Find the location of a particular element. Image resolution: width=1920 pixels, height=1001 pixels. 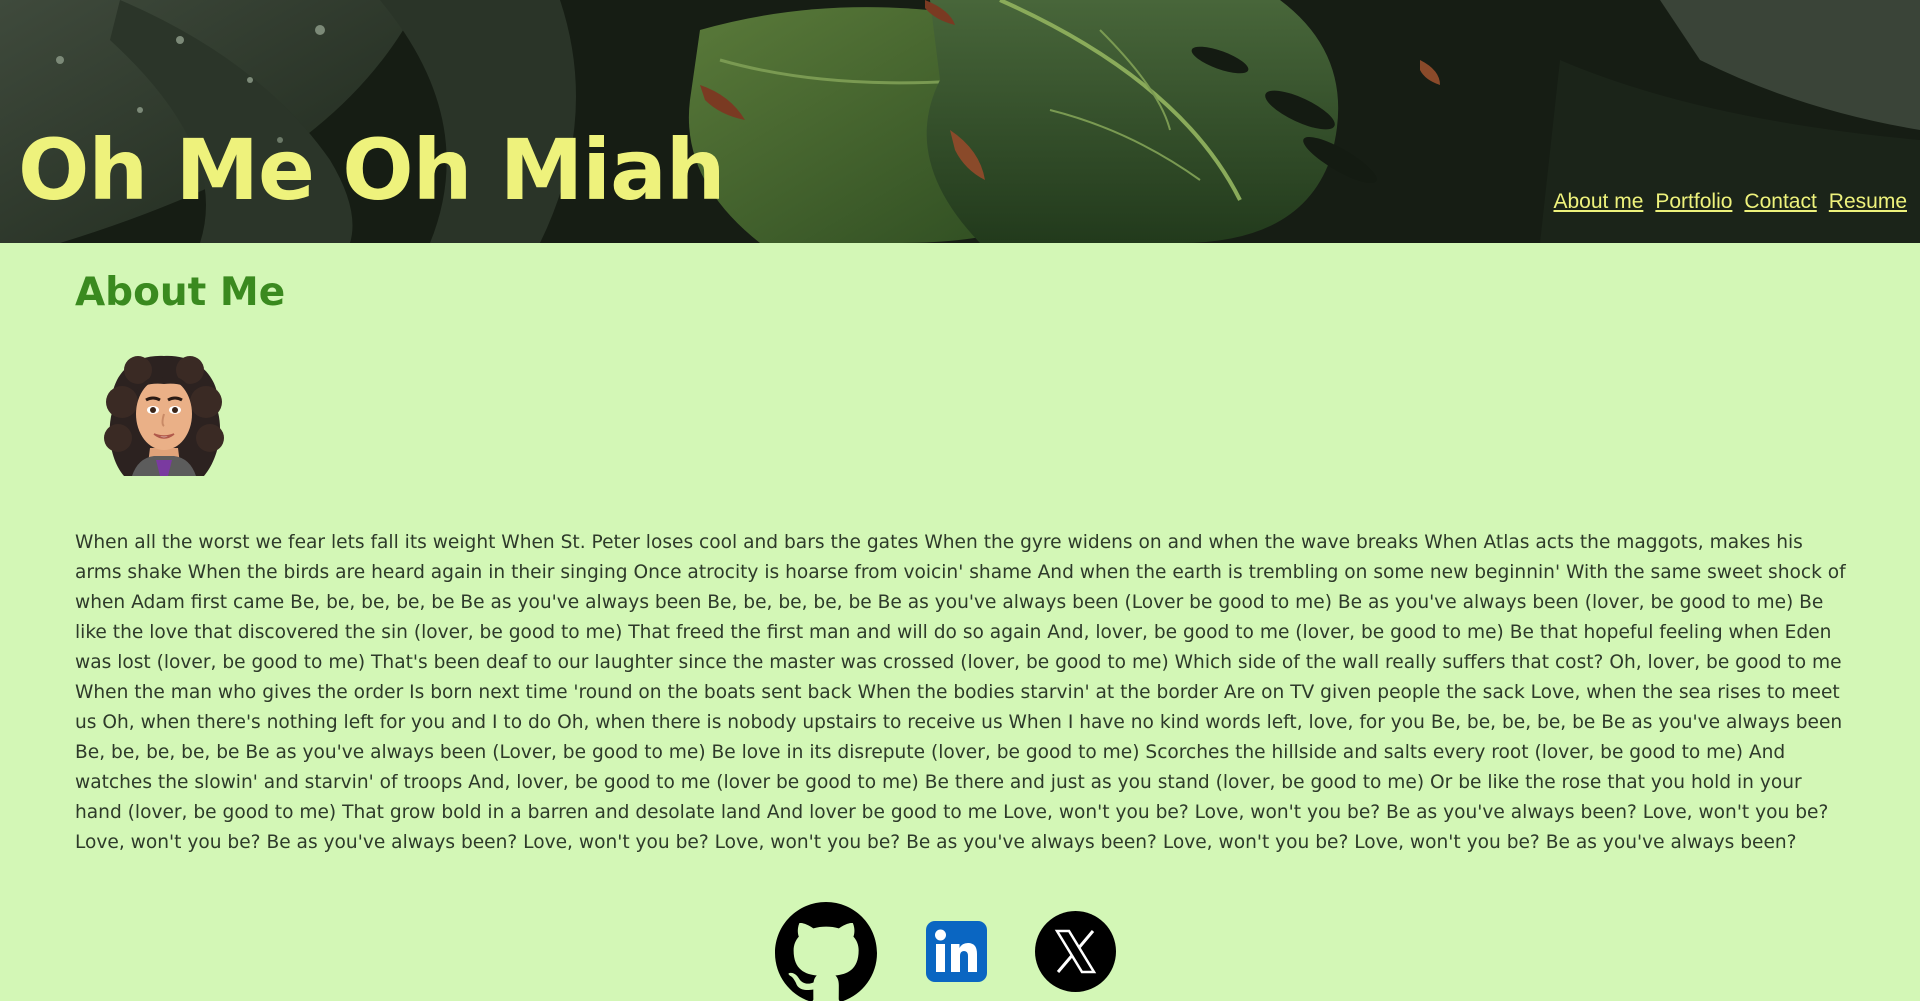

avatar-icon is located at coordinates (164, 415).